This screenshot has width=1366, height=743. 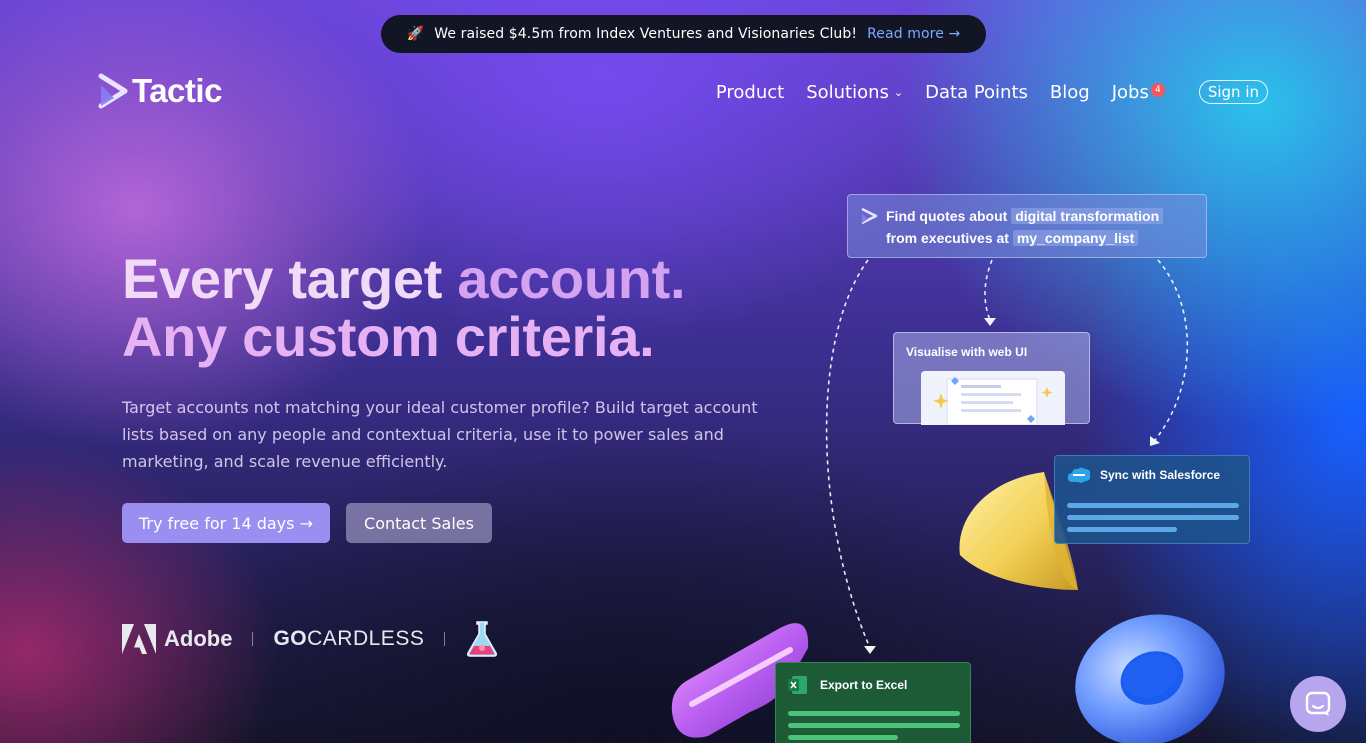 I want to click on rocket-icon: 🚀, so click(x=415, y=34).